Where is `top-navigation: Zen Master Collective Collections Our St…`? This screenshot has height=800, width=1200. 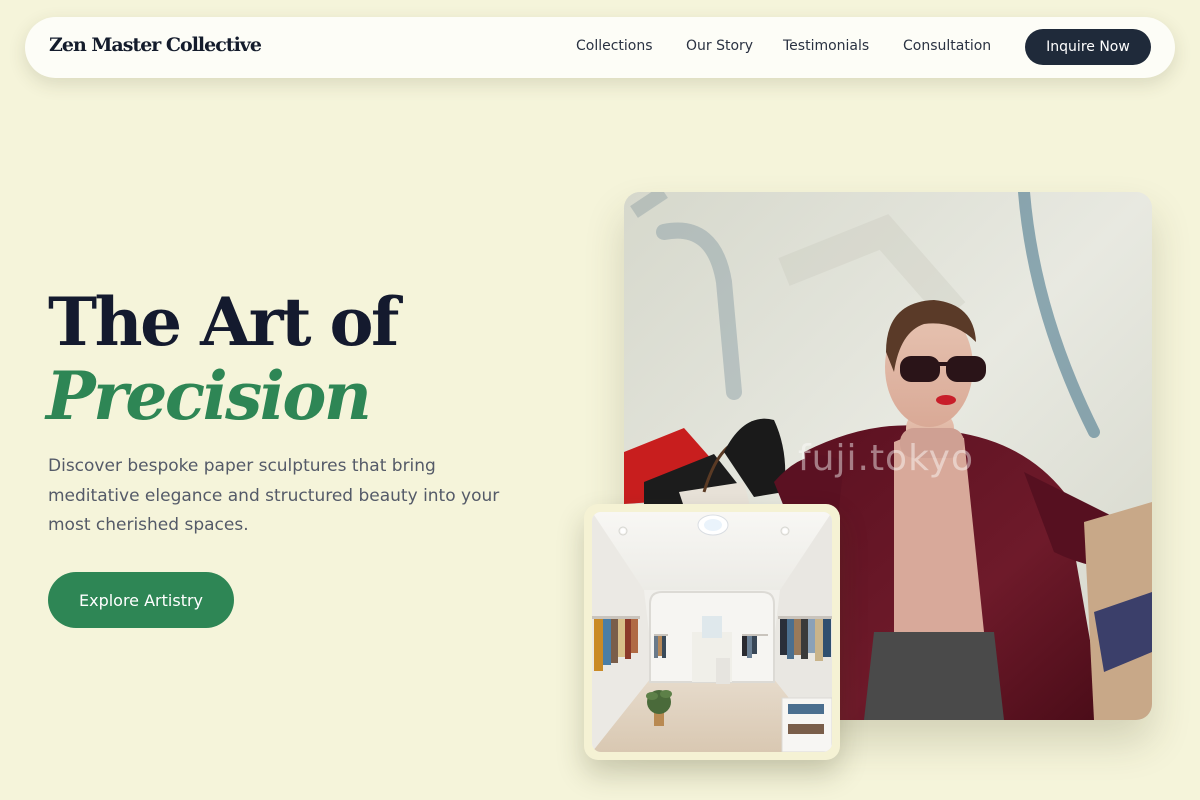
top-navigation: Zen Master Collective Collections Our St… is located at coordinates (600, 47).